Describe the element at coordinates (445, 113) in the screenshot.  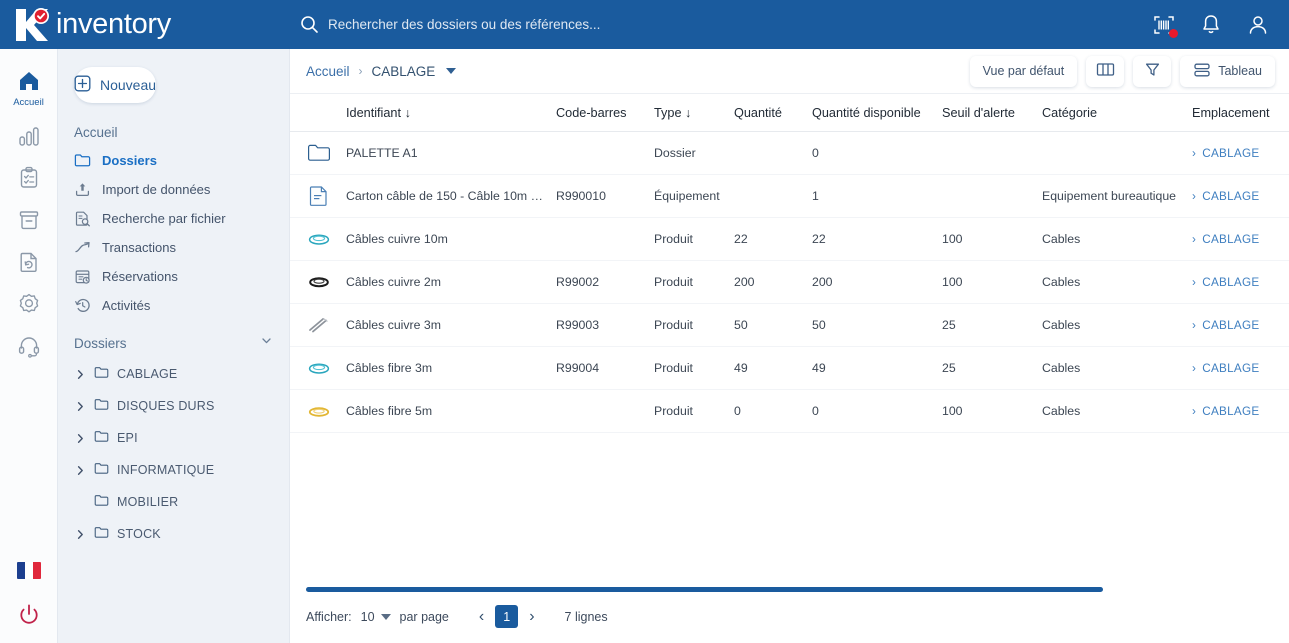
I see `column-header-identifiant: Identifiant ↓` at that location.